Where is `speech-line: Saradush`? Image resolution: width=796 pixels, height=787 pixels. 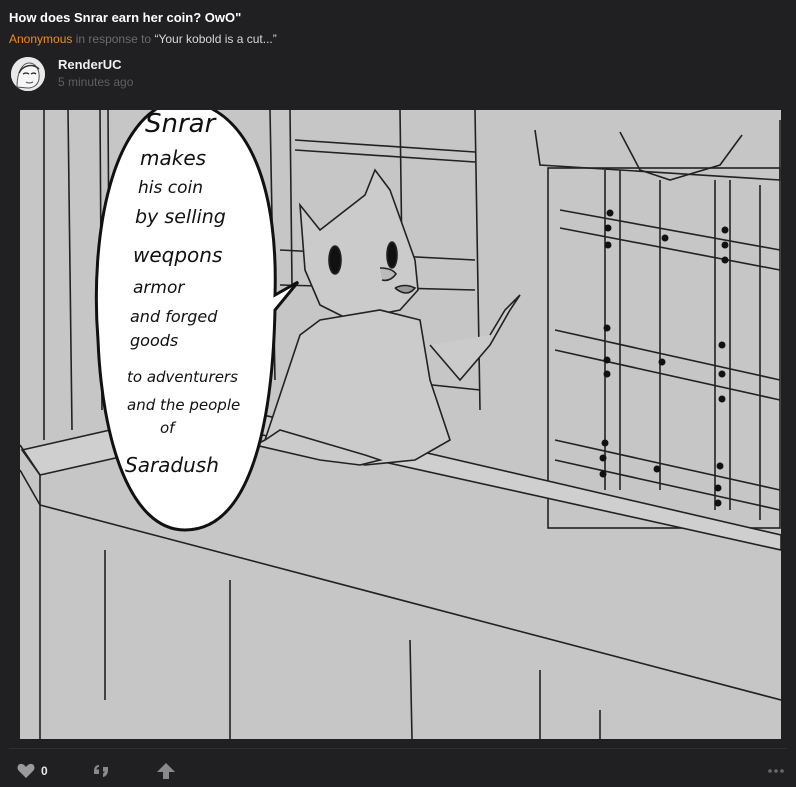
speech-line: Saradush is located at coordinates (172, 465).